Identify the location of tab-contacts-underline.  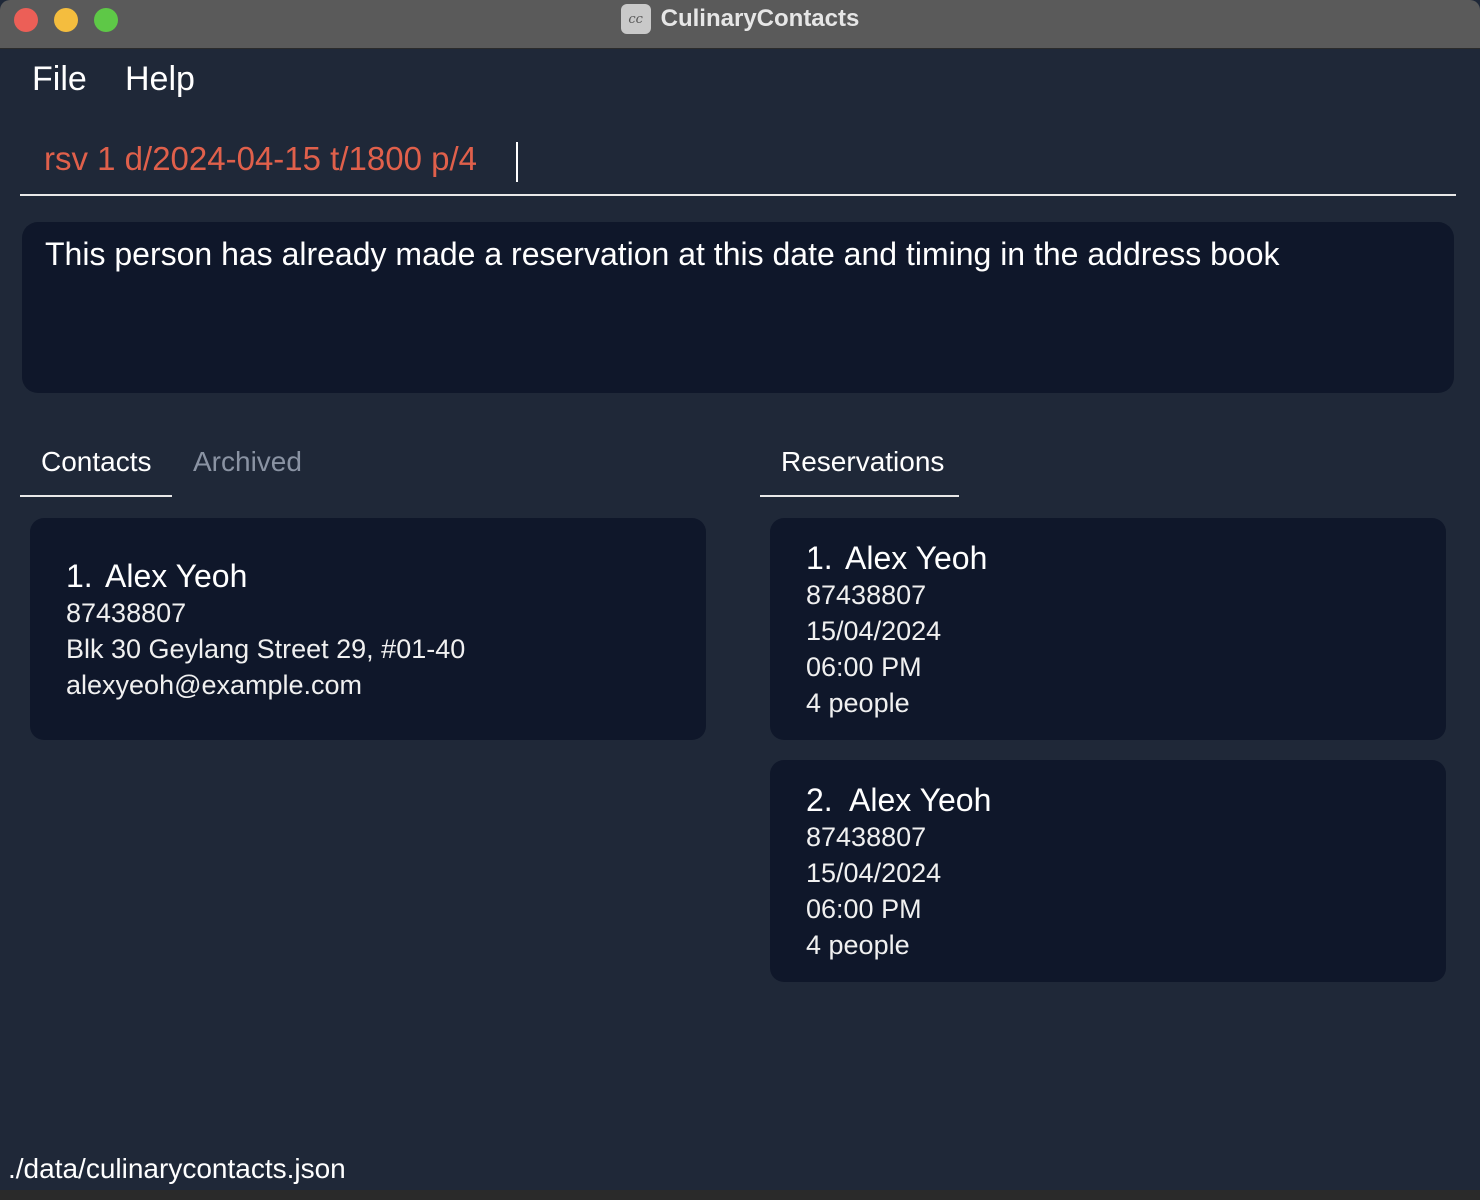
(96, 496).